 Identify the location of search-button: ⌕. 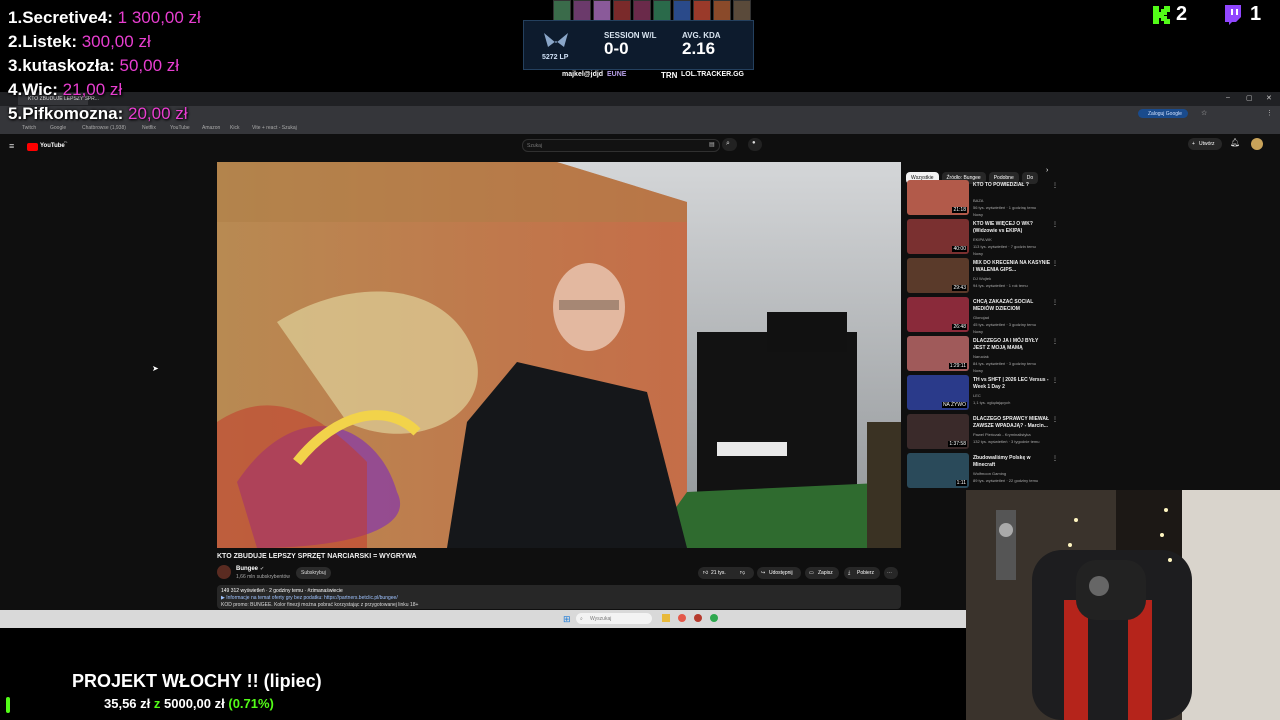
(729, 144).